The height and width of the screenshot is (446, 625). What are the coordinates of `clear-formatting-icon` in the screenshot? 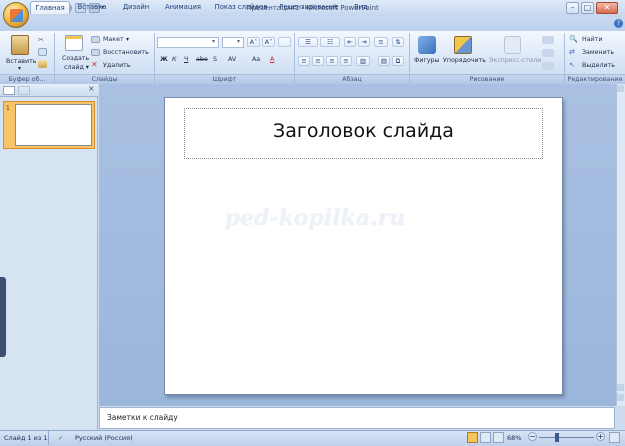 It's located at (284, 42).